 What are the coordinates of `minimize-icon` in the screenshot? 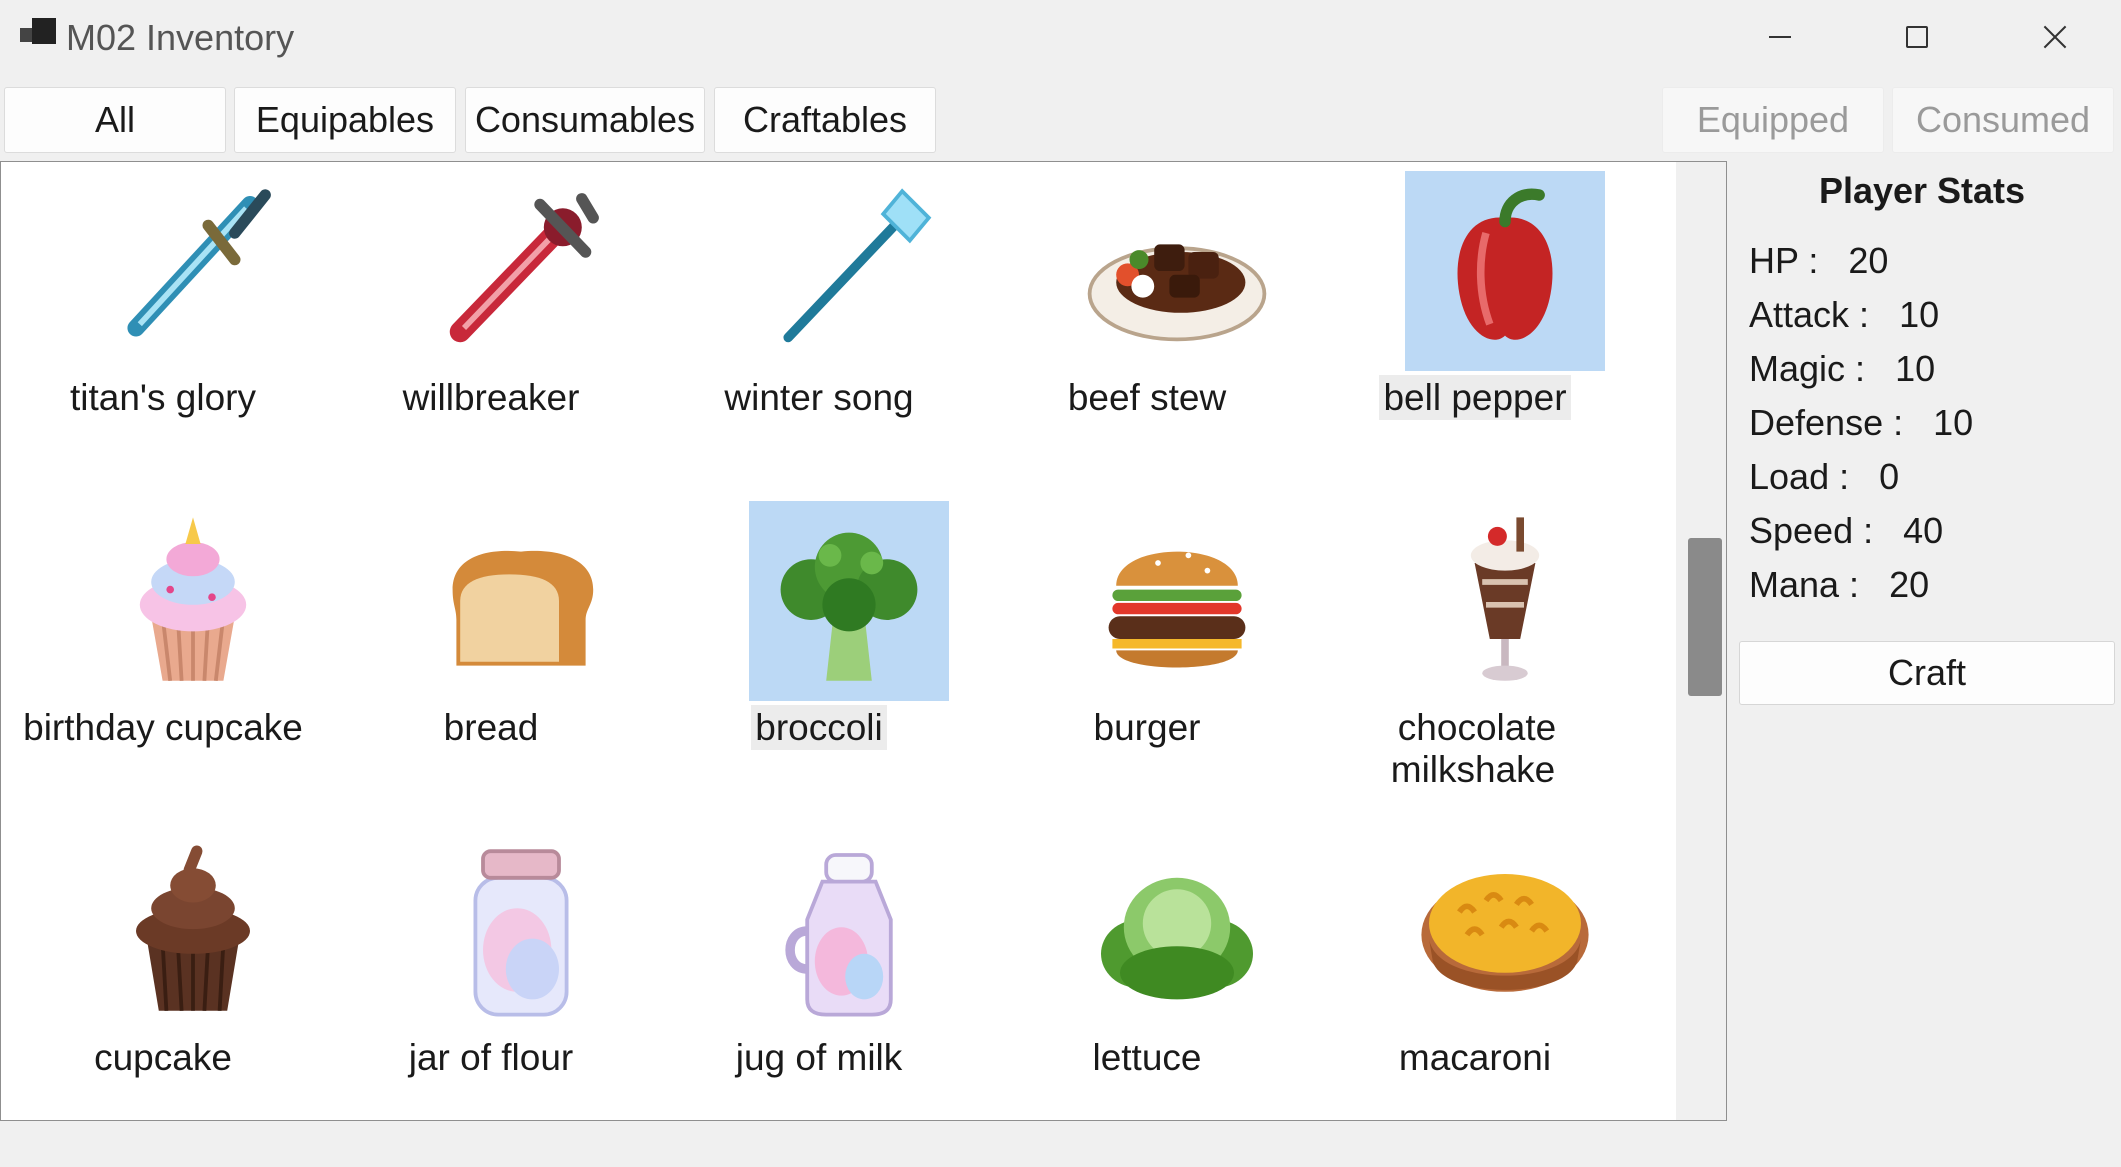 It's located at (1780, 37).